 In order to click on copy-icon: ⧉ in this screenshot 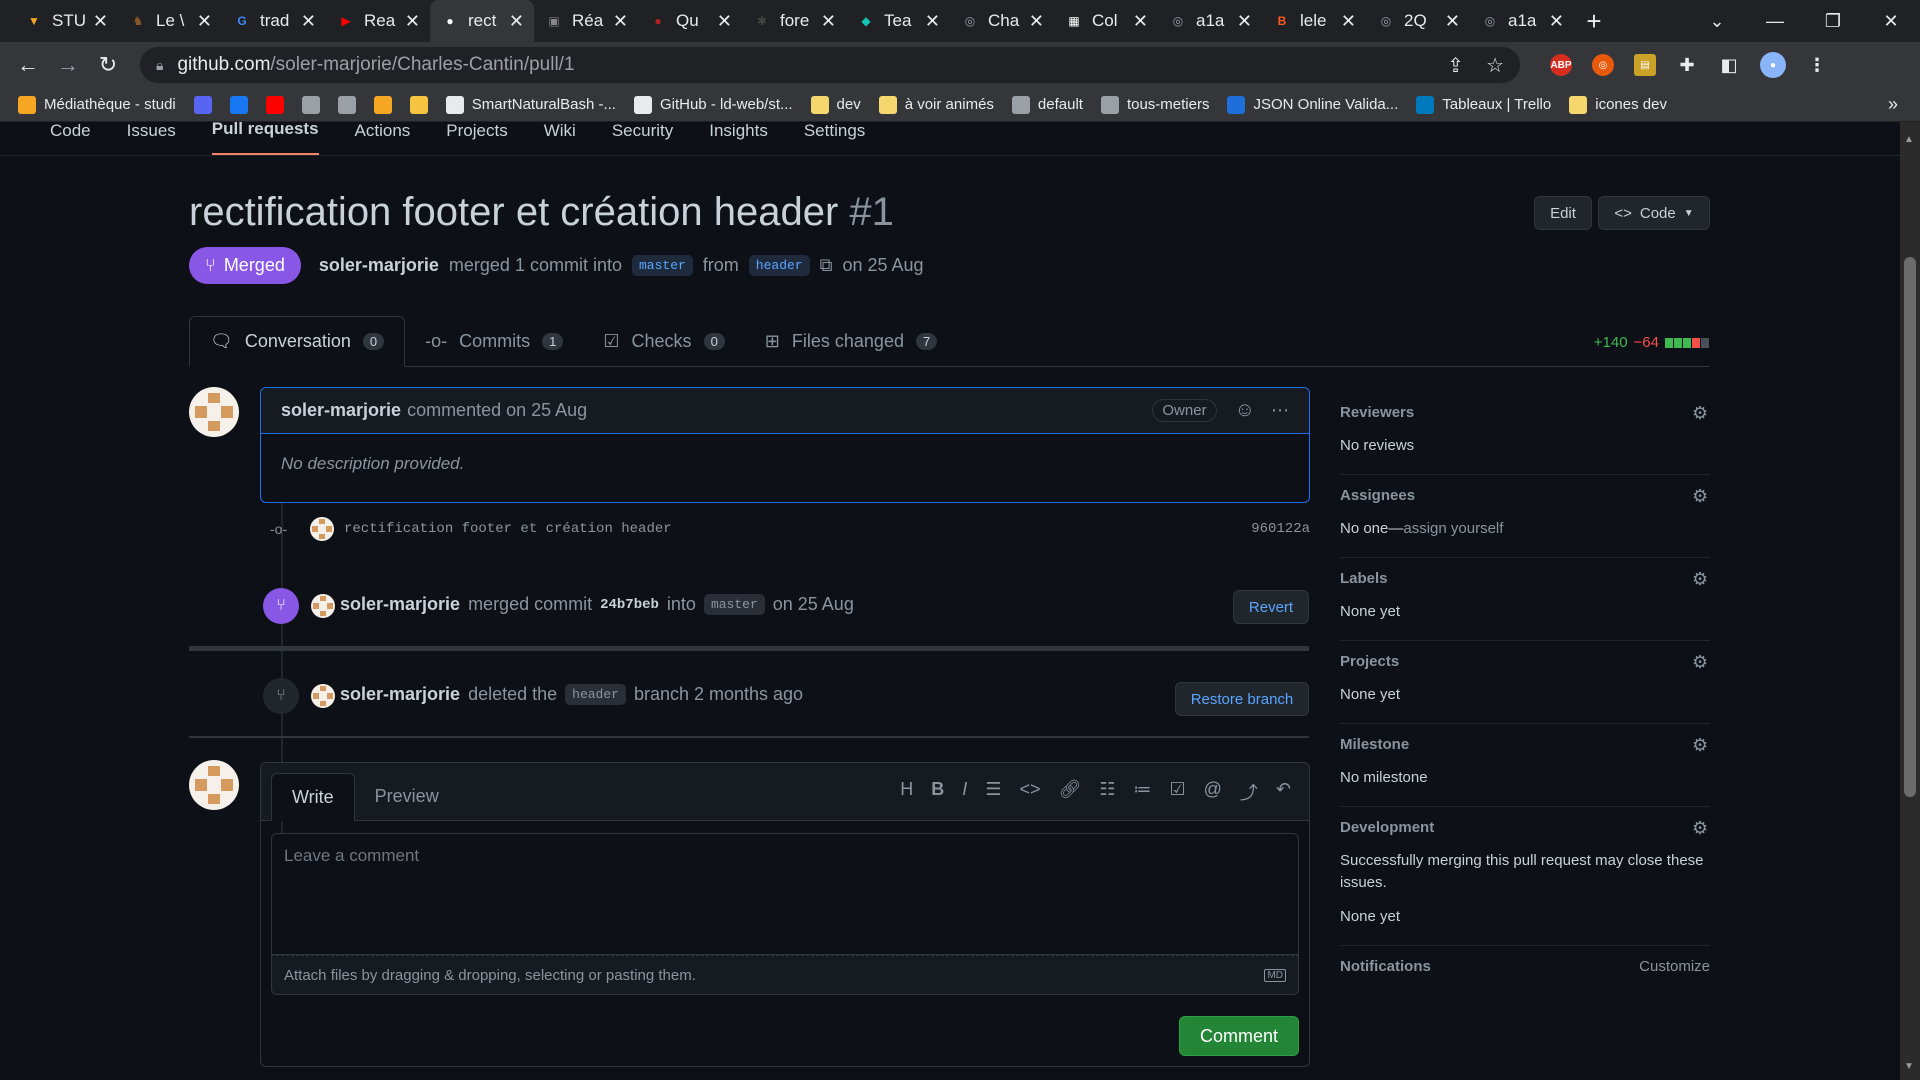, I will do `click(826, 265)`.